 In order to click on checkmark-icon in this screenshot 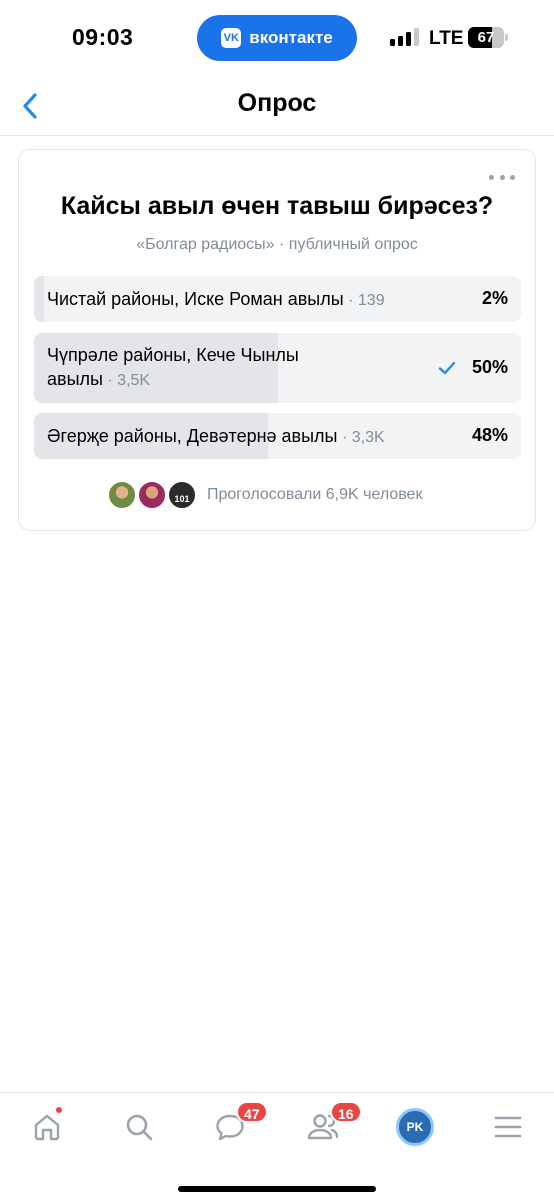, I will do `click(447, 368)`.